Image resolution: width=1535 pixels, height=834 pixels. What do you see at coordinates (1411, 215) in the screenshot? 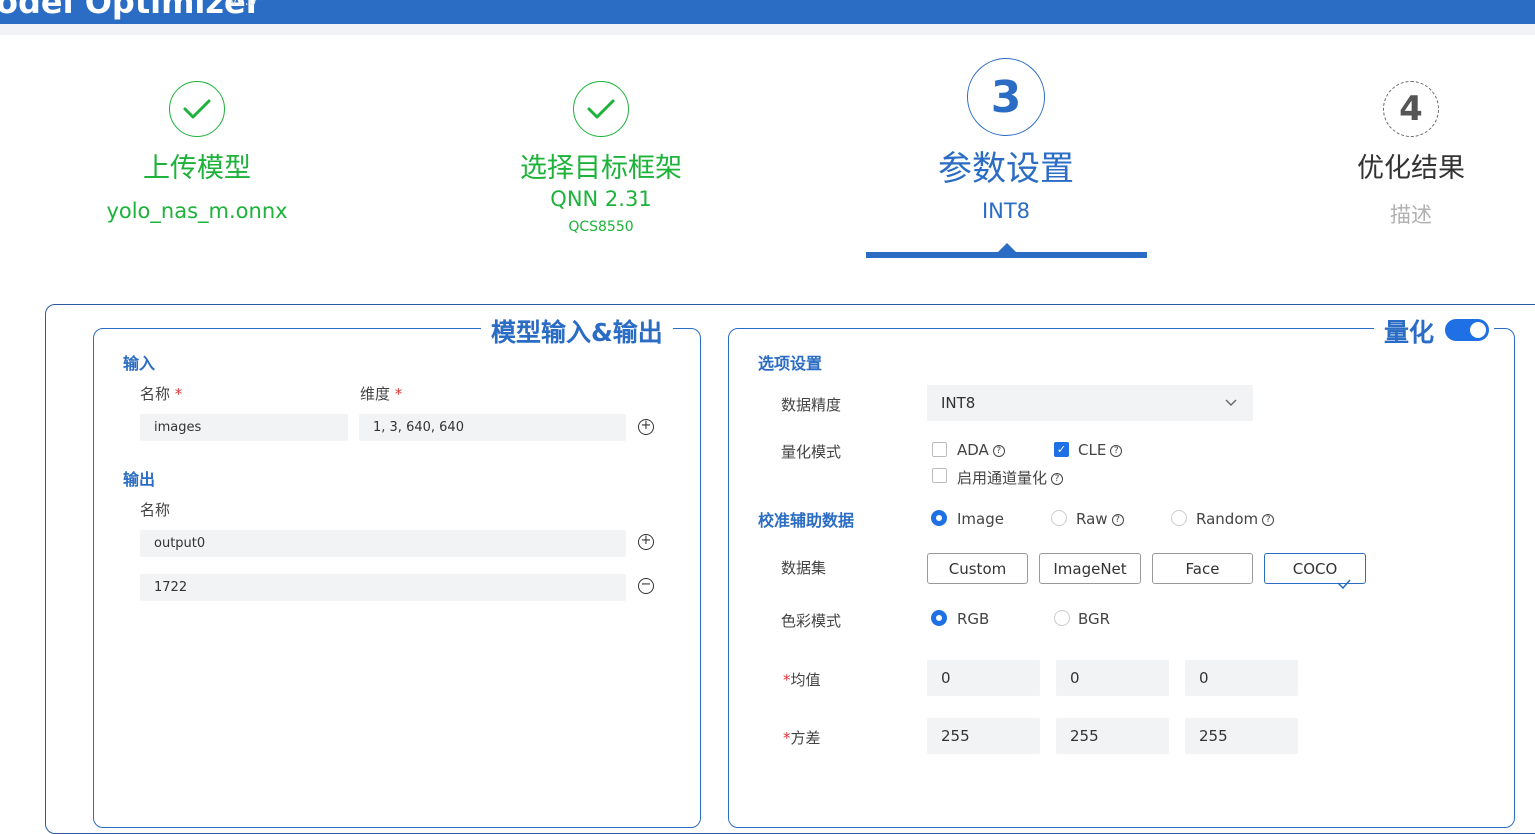
I see `step-subtitle: 描述` at bounding box center [1411, 215].